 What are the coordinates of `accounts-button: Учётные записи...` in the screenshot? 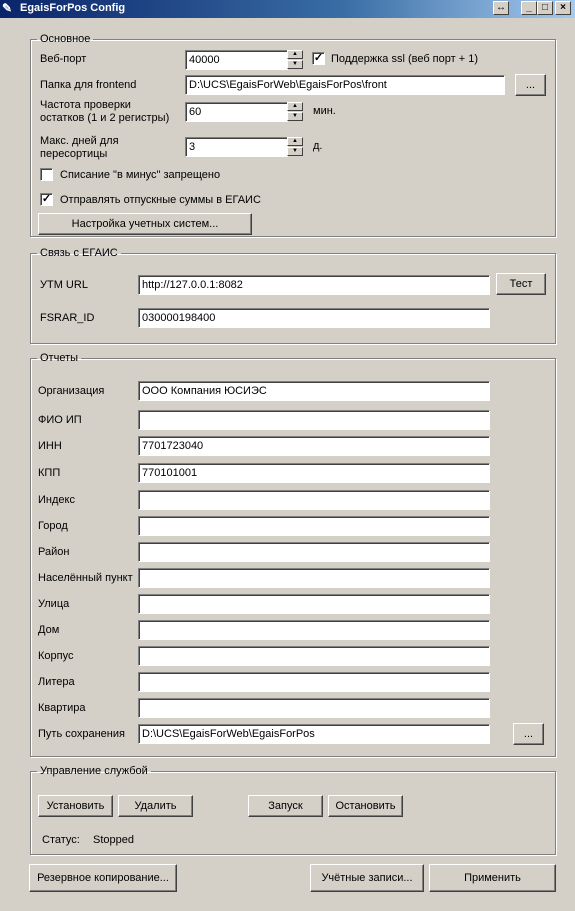 It's located at (367, 878).